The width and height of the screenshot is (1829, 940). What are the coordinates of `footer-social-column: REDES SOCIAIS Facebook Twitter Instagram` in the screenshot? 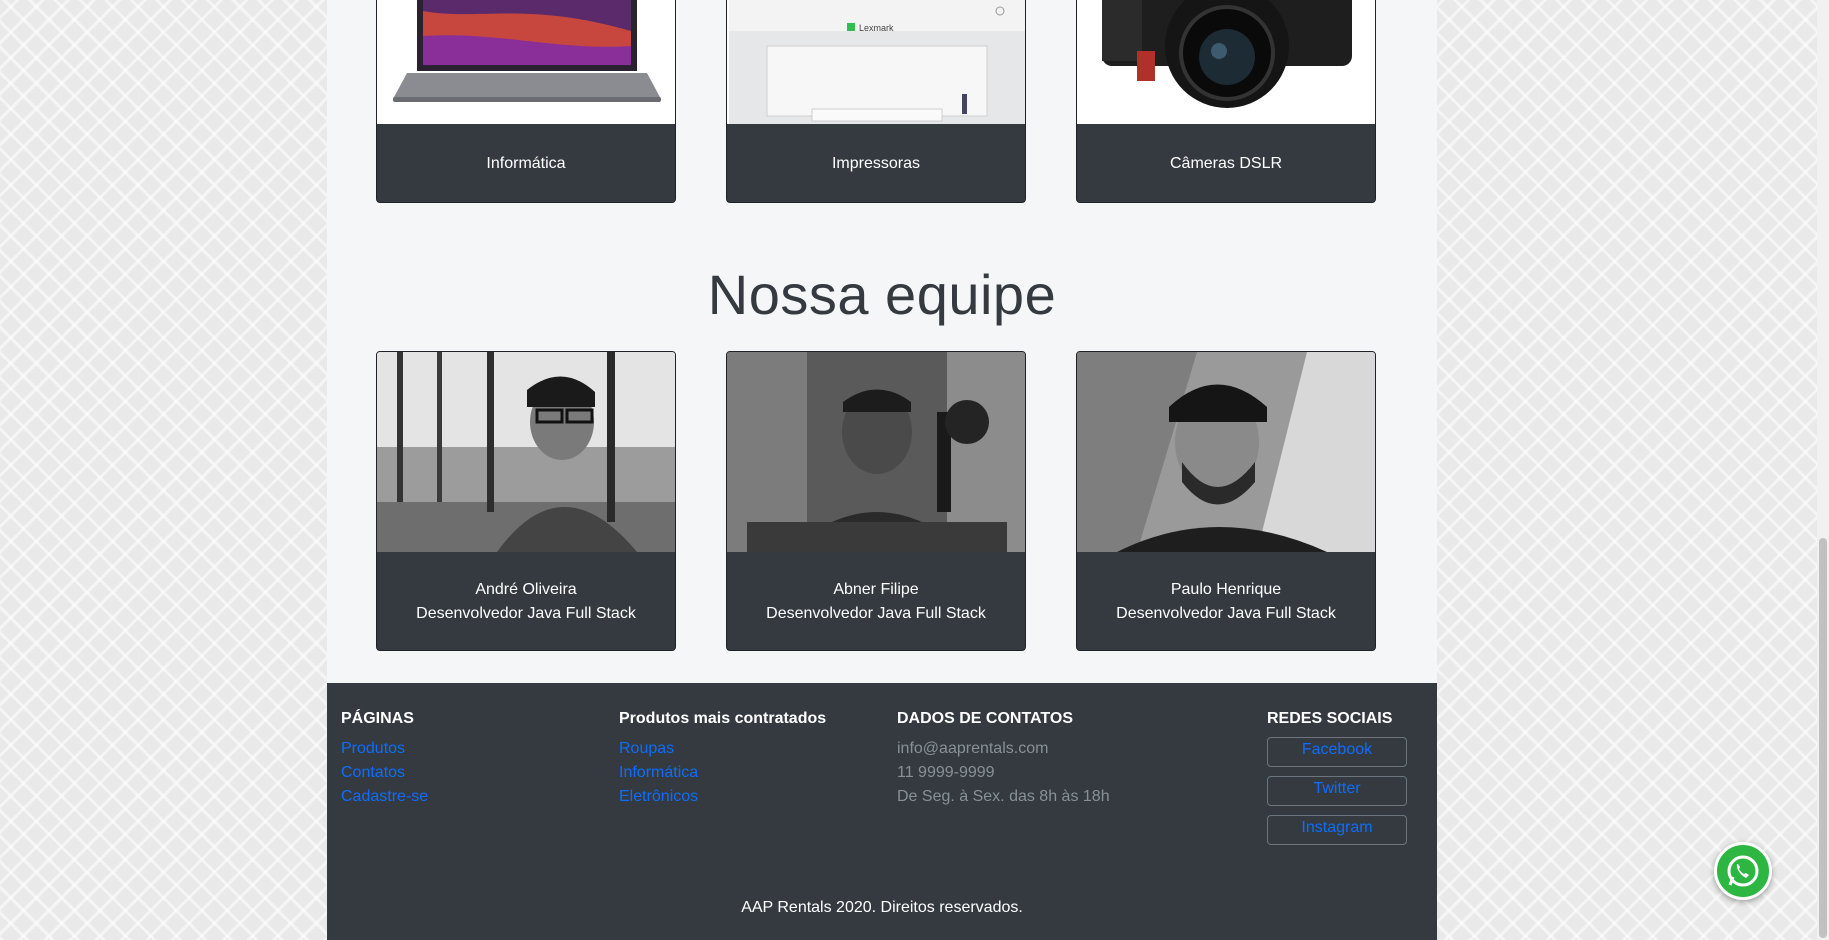 It's located at (1337, 780).